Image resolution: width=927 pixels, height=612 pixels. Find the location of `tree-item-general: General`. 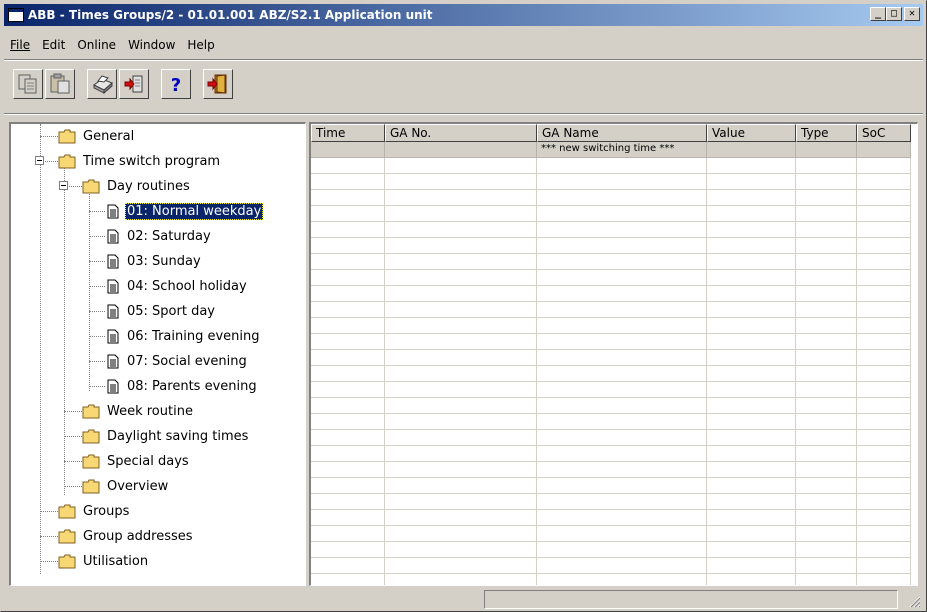

tree-item-general: General is located at coordinates (97, 136).